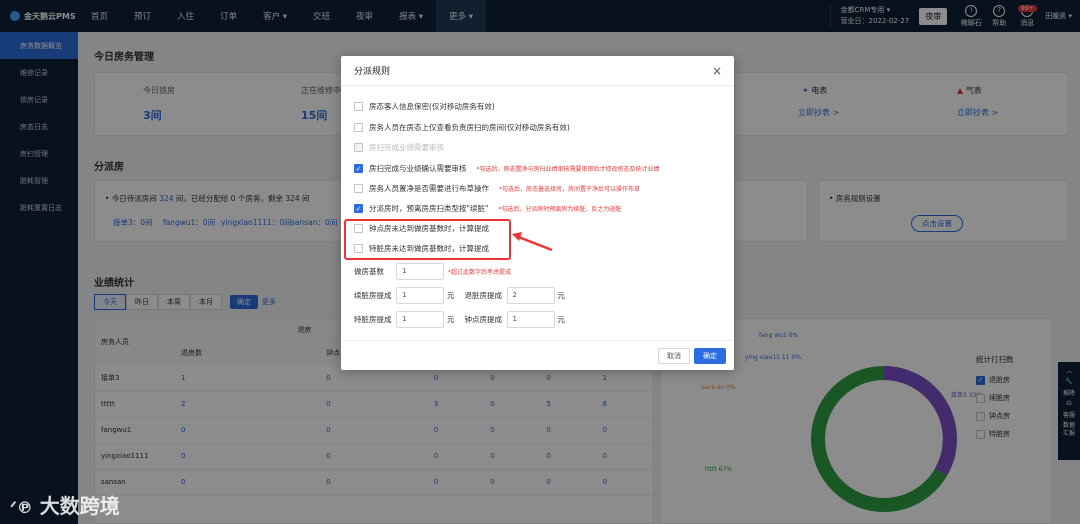  What do you see at coordinates (483, 319) in the screenshot?
I see `hourly-label: 钟点房提成` at bounding box center [483, 319].